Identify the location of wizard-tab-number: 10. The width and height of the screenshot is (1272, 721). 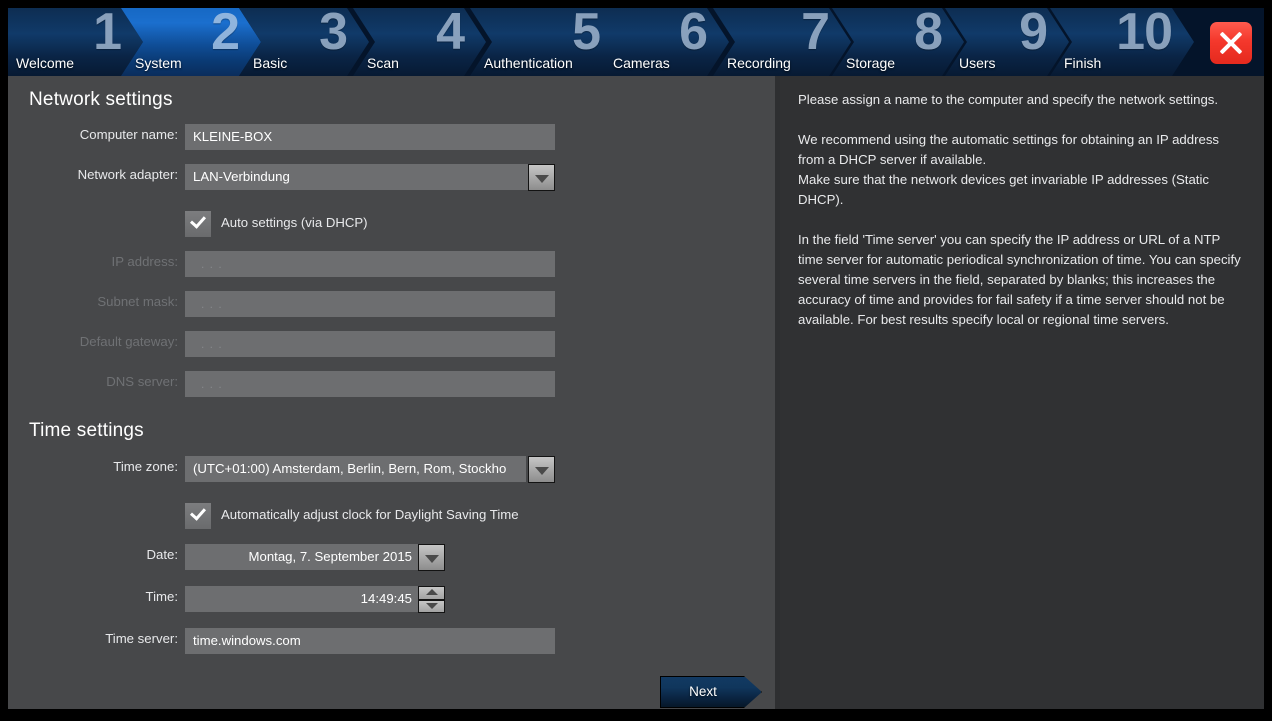
(1144, 34).